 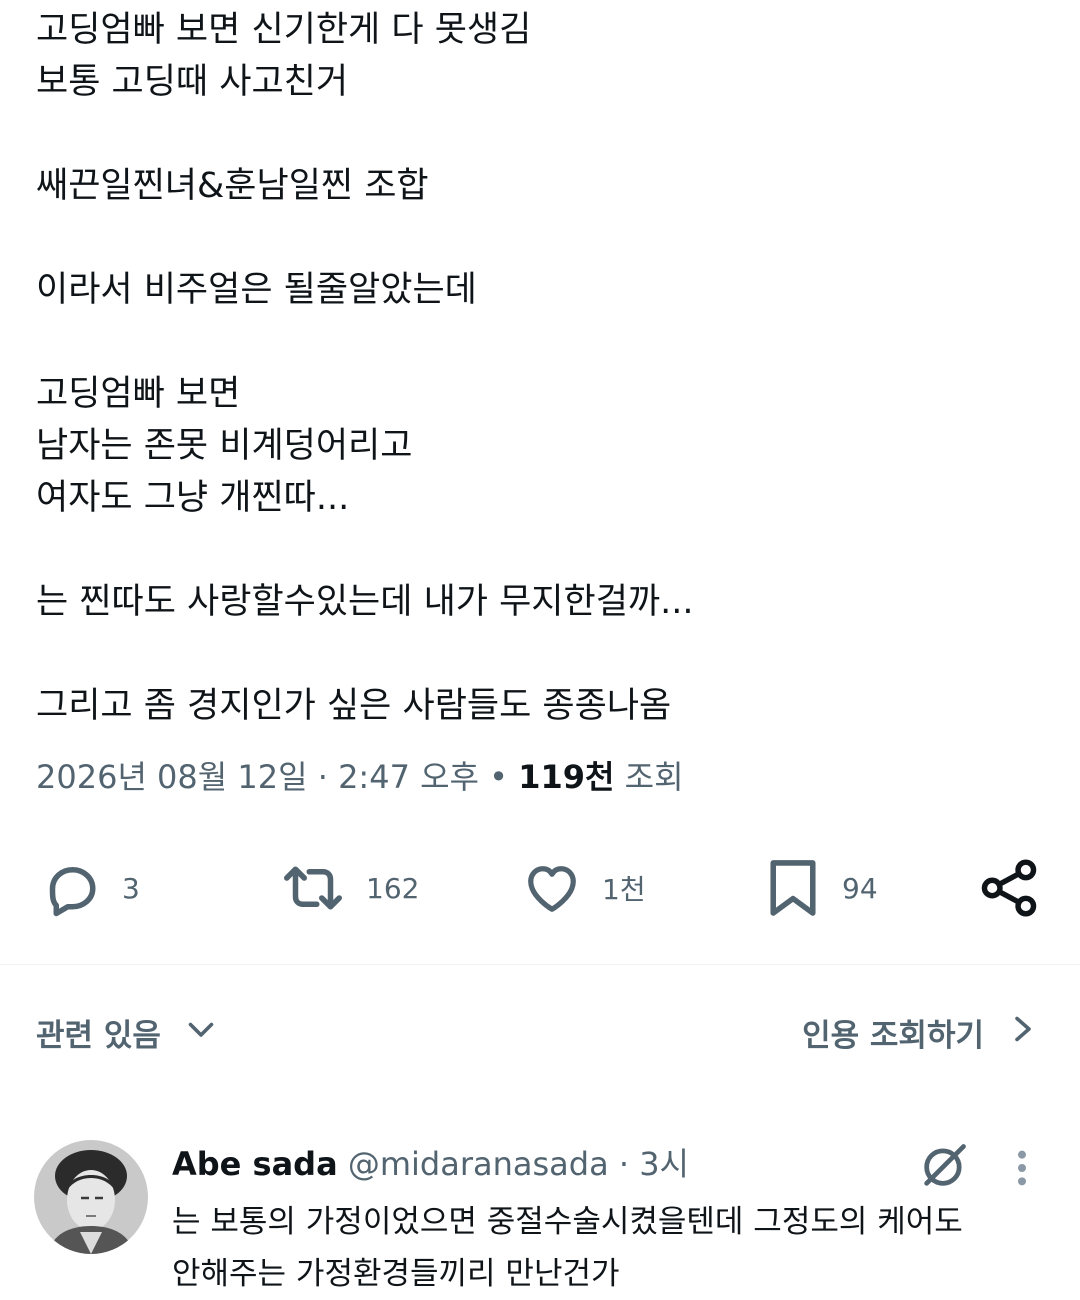 What do you see at coordinates (232, 186) in the screenshot?
I see `tweet-line: 쌔끈일찐녀&훈남일찐 조합` at bounding box center [232, 186].